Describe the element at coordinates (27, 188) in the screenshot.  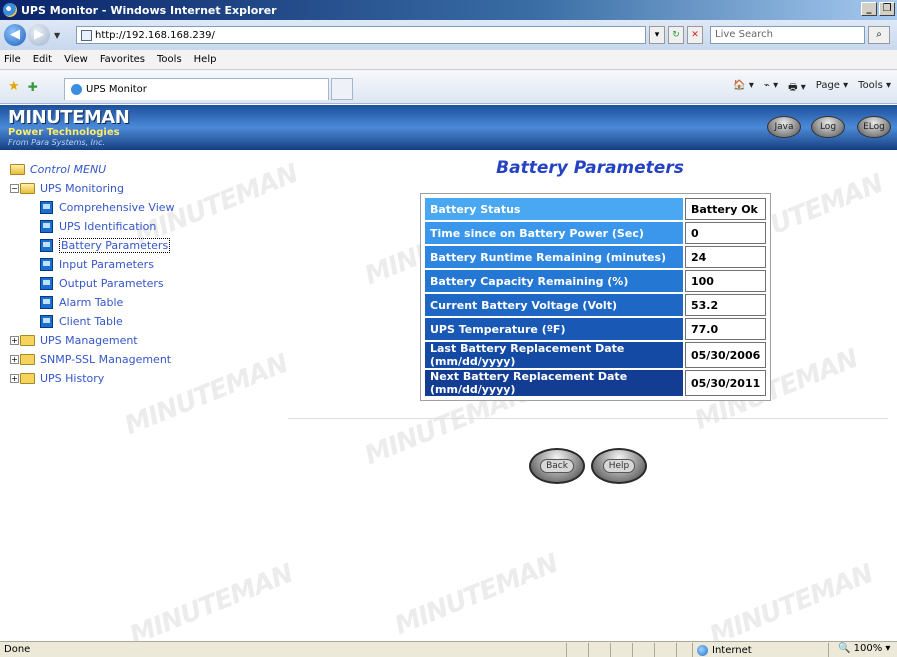
I see `folder-open-icon` at that location.